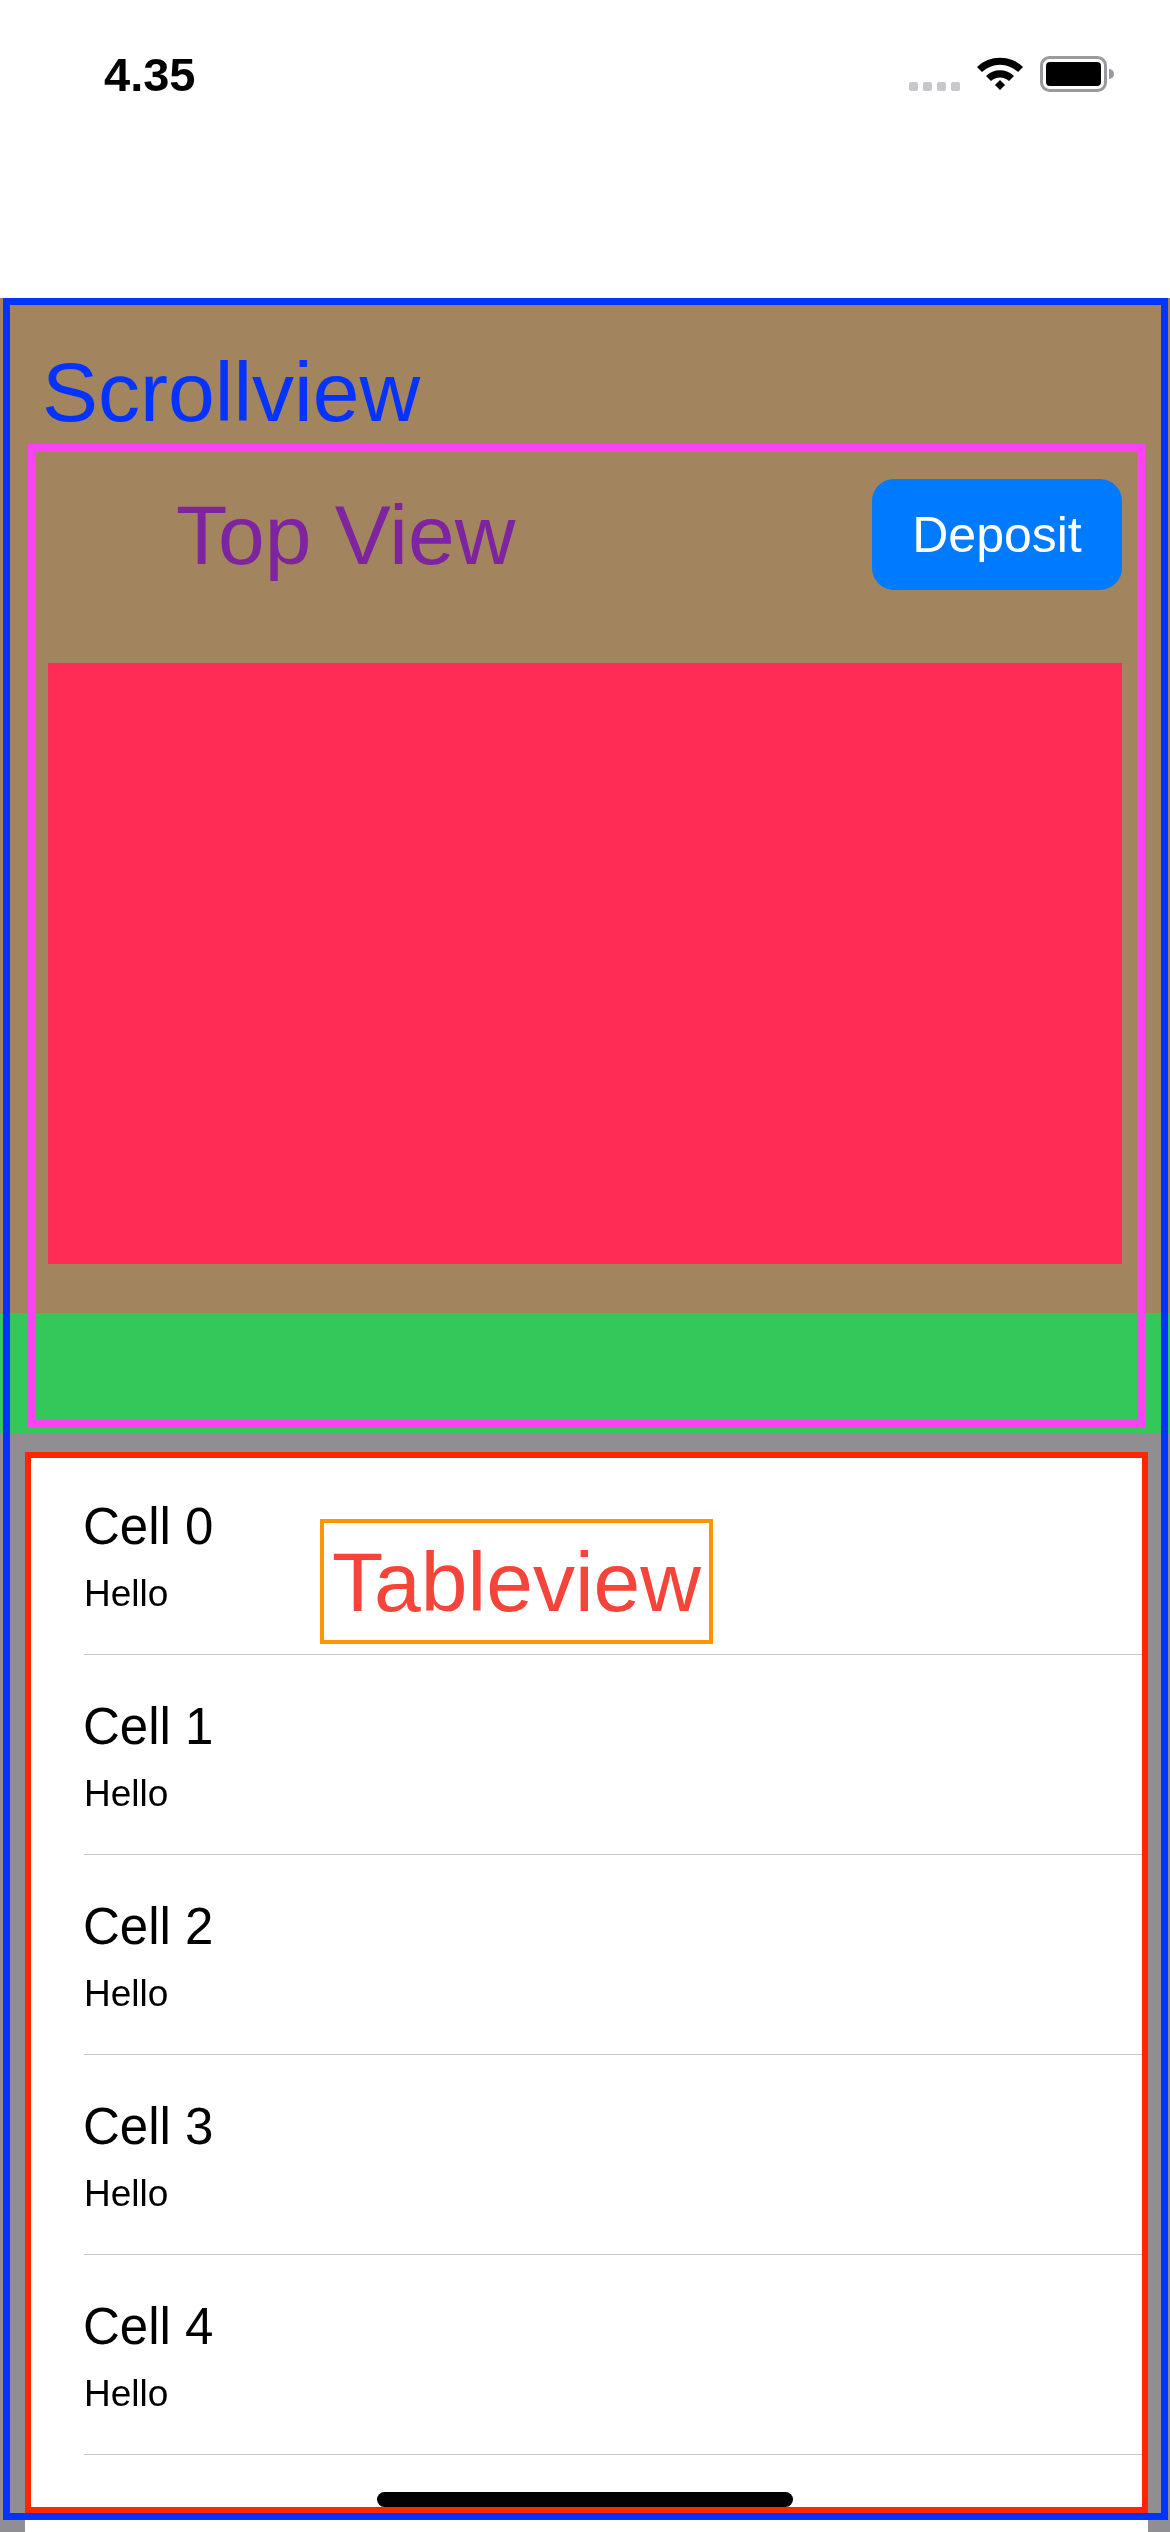  I want to click on cell-title: Cell 3, so click(148, 2127).